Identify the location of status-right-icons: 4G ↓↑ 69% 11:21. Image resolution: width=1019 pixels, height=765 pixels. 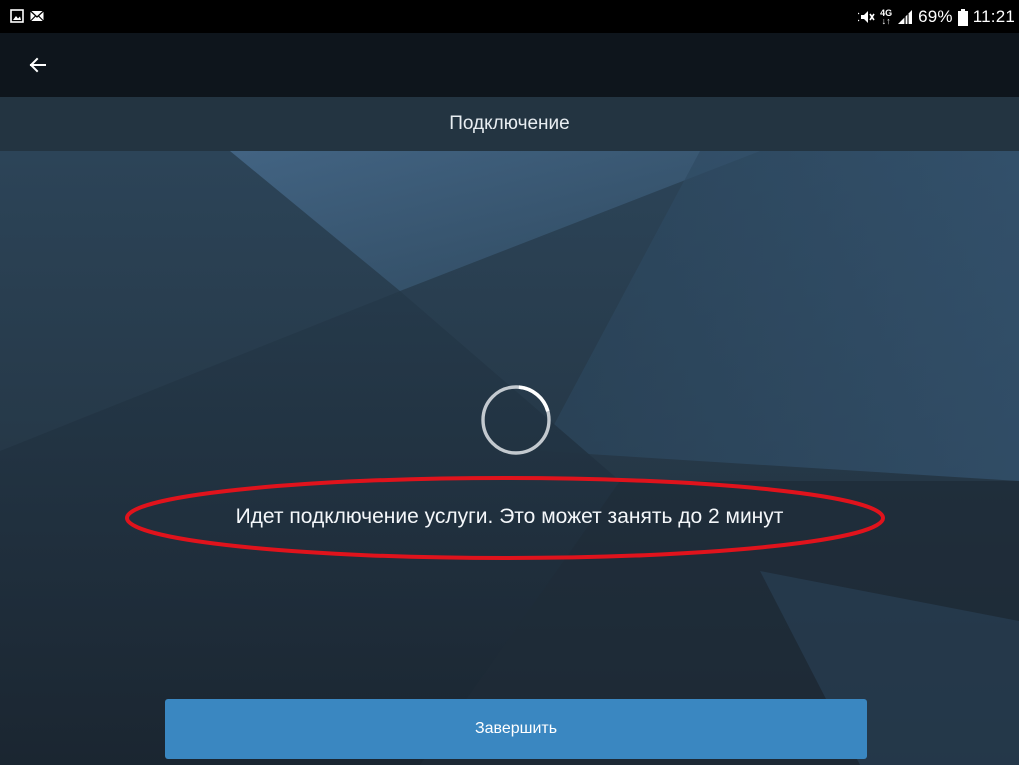
(936, 17).